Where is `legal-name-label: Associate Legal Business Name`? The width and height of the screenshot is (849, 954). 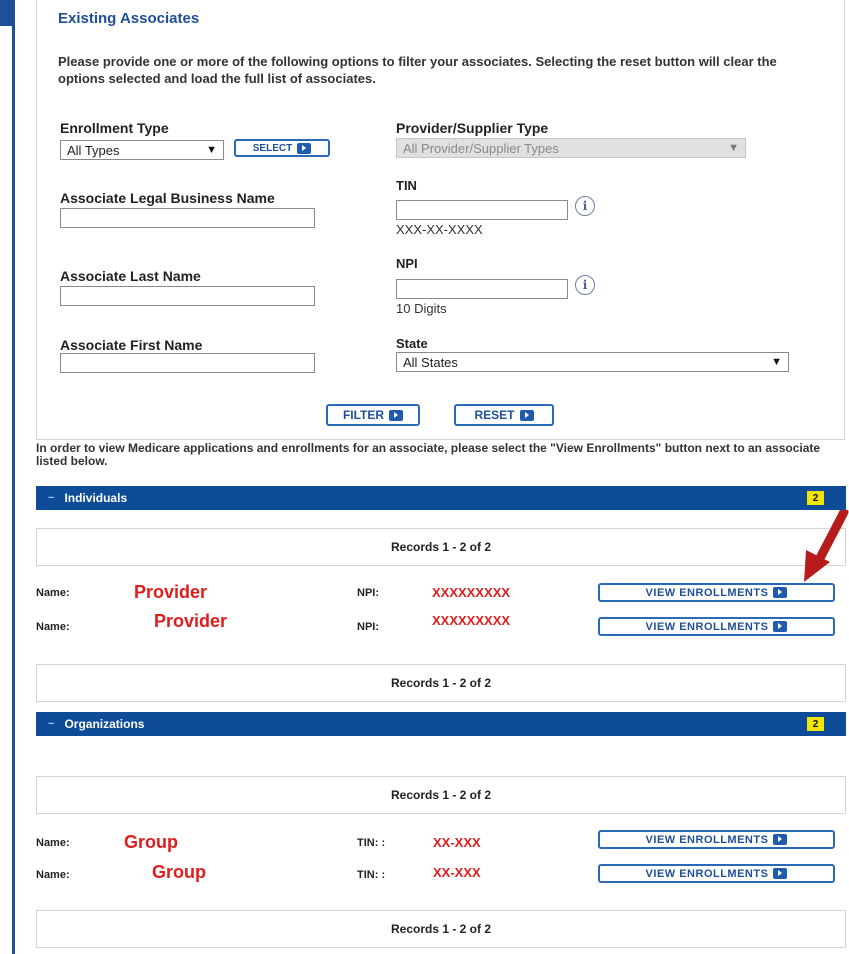 legal-name-label: Associate Legal Business Name is located at coordinates (167, 198).